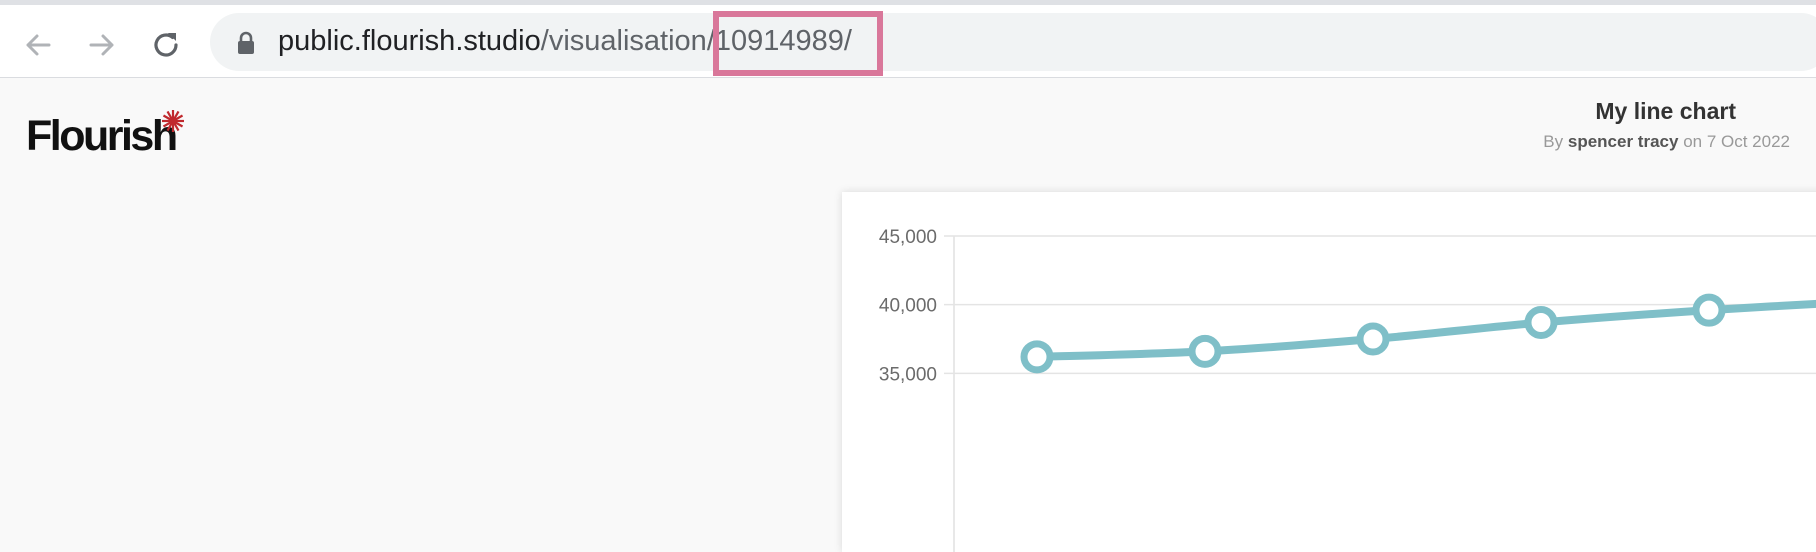  Describe the element at coordinates (1736, 141) in the screenshot. I see `byline-date: on 7 Oct 2022` at that location.